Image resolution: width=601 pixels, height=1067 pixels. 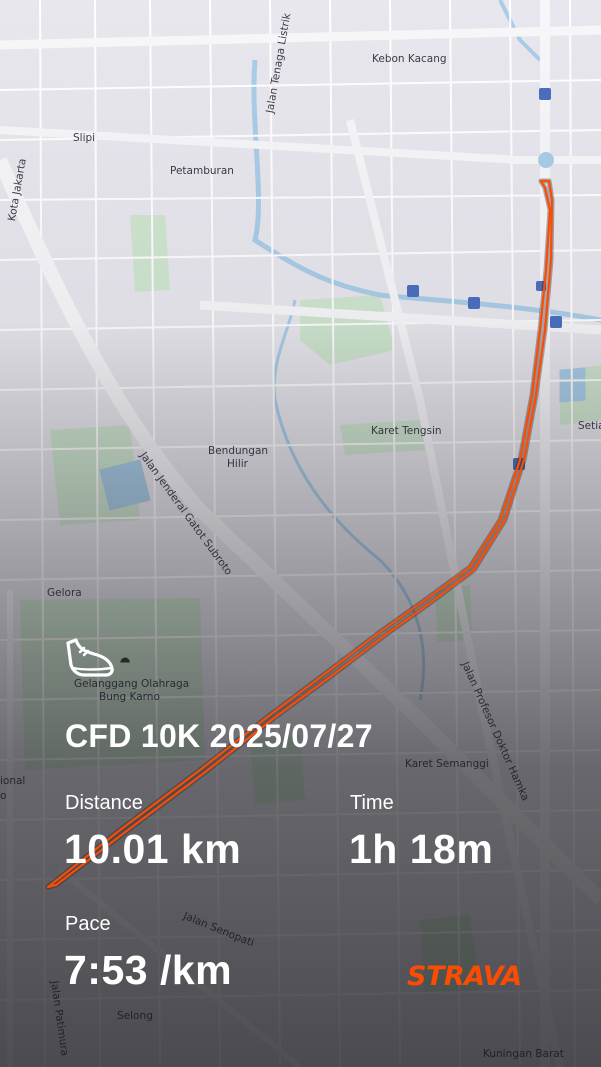 What do you see at coordinates (148, 970) in the screenshot?
I see `pace-value: 7:53 /km` at bounding box center [148, 970].